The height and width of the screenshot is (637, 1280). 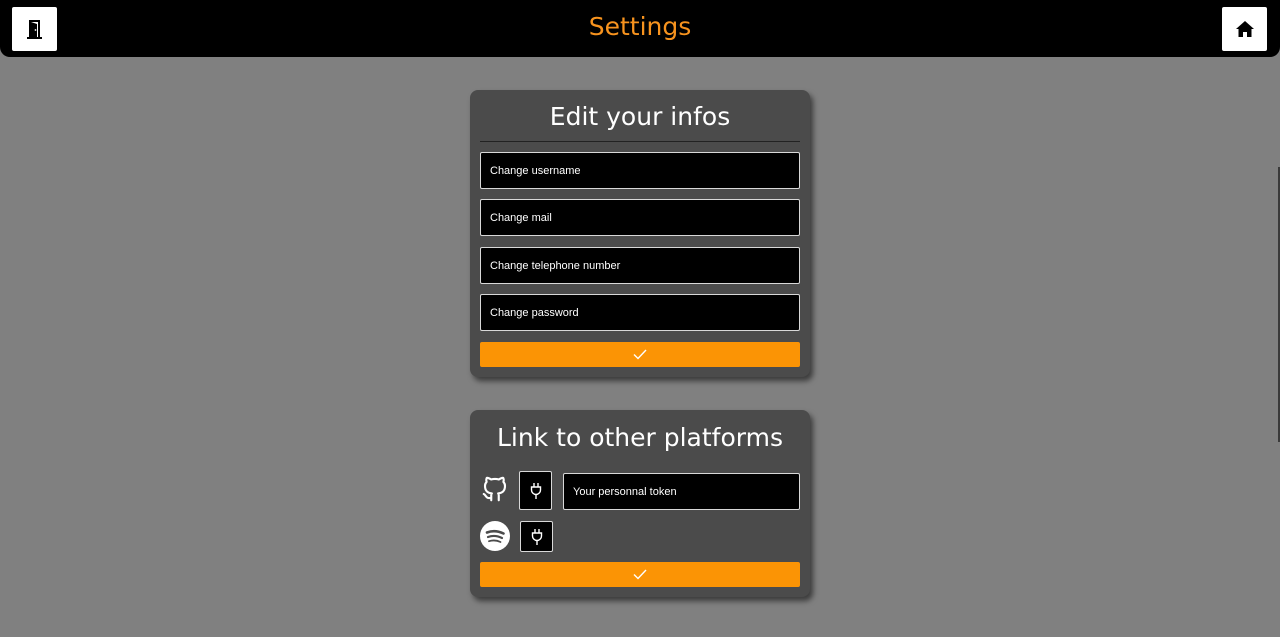 I want to click on email-field, so click(x=640, y=217).